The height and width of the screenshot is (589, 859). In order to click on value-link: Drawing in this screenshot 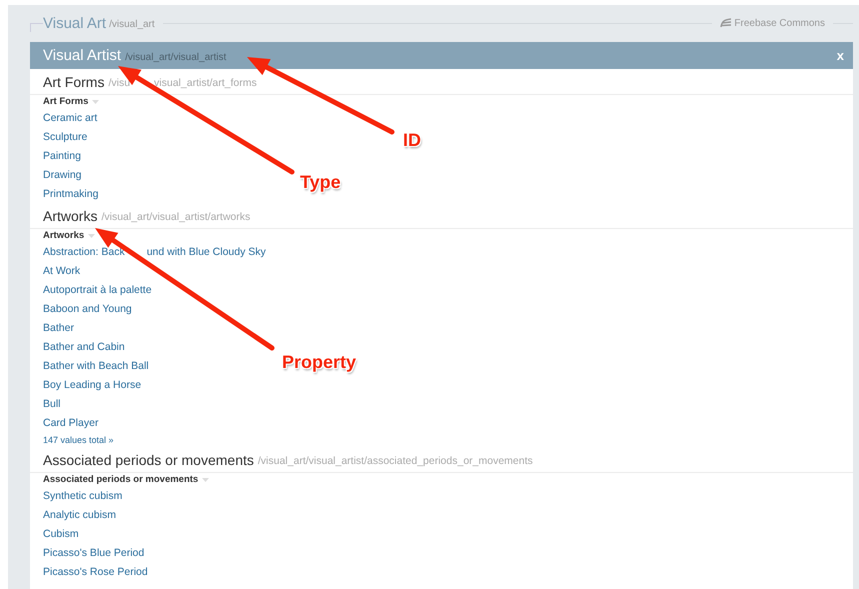, I will do `click(62, 174)`.